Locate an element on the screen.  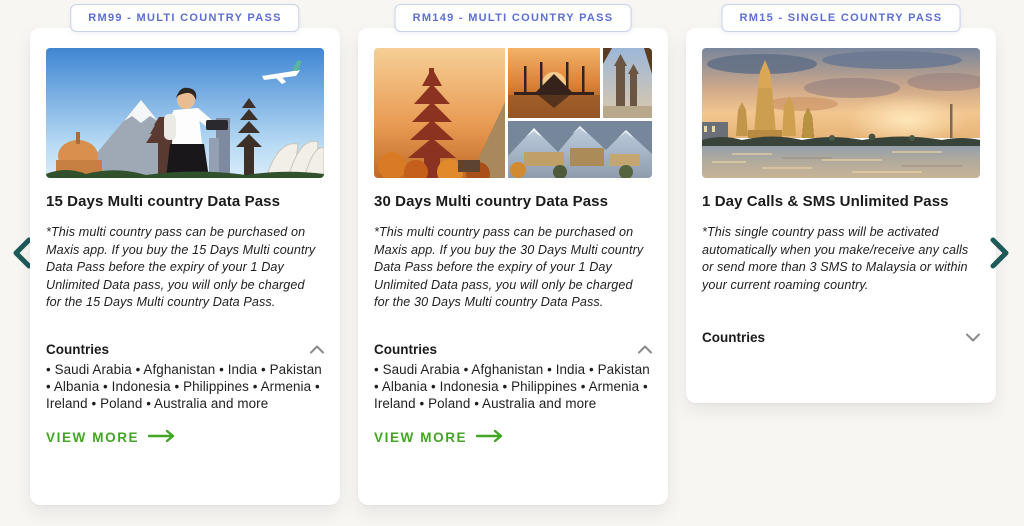
card-image-landmark-collage is located at coordinates (513, 113).